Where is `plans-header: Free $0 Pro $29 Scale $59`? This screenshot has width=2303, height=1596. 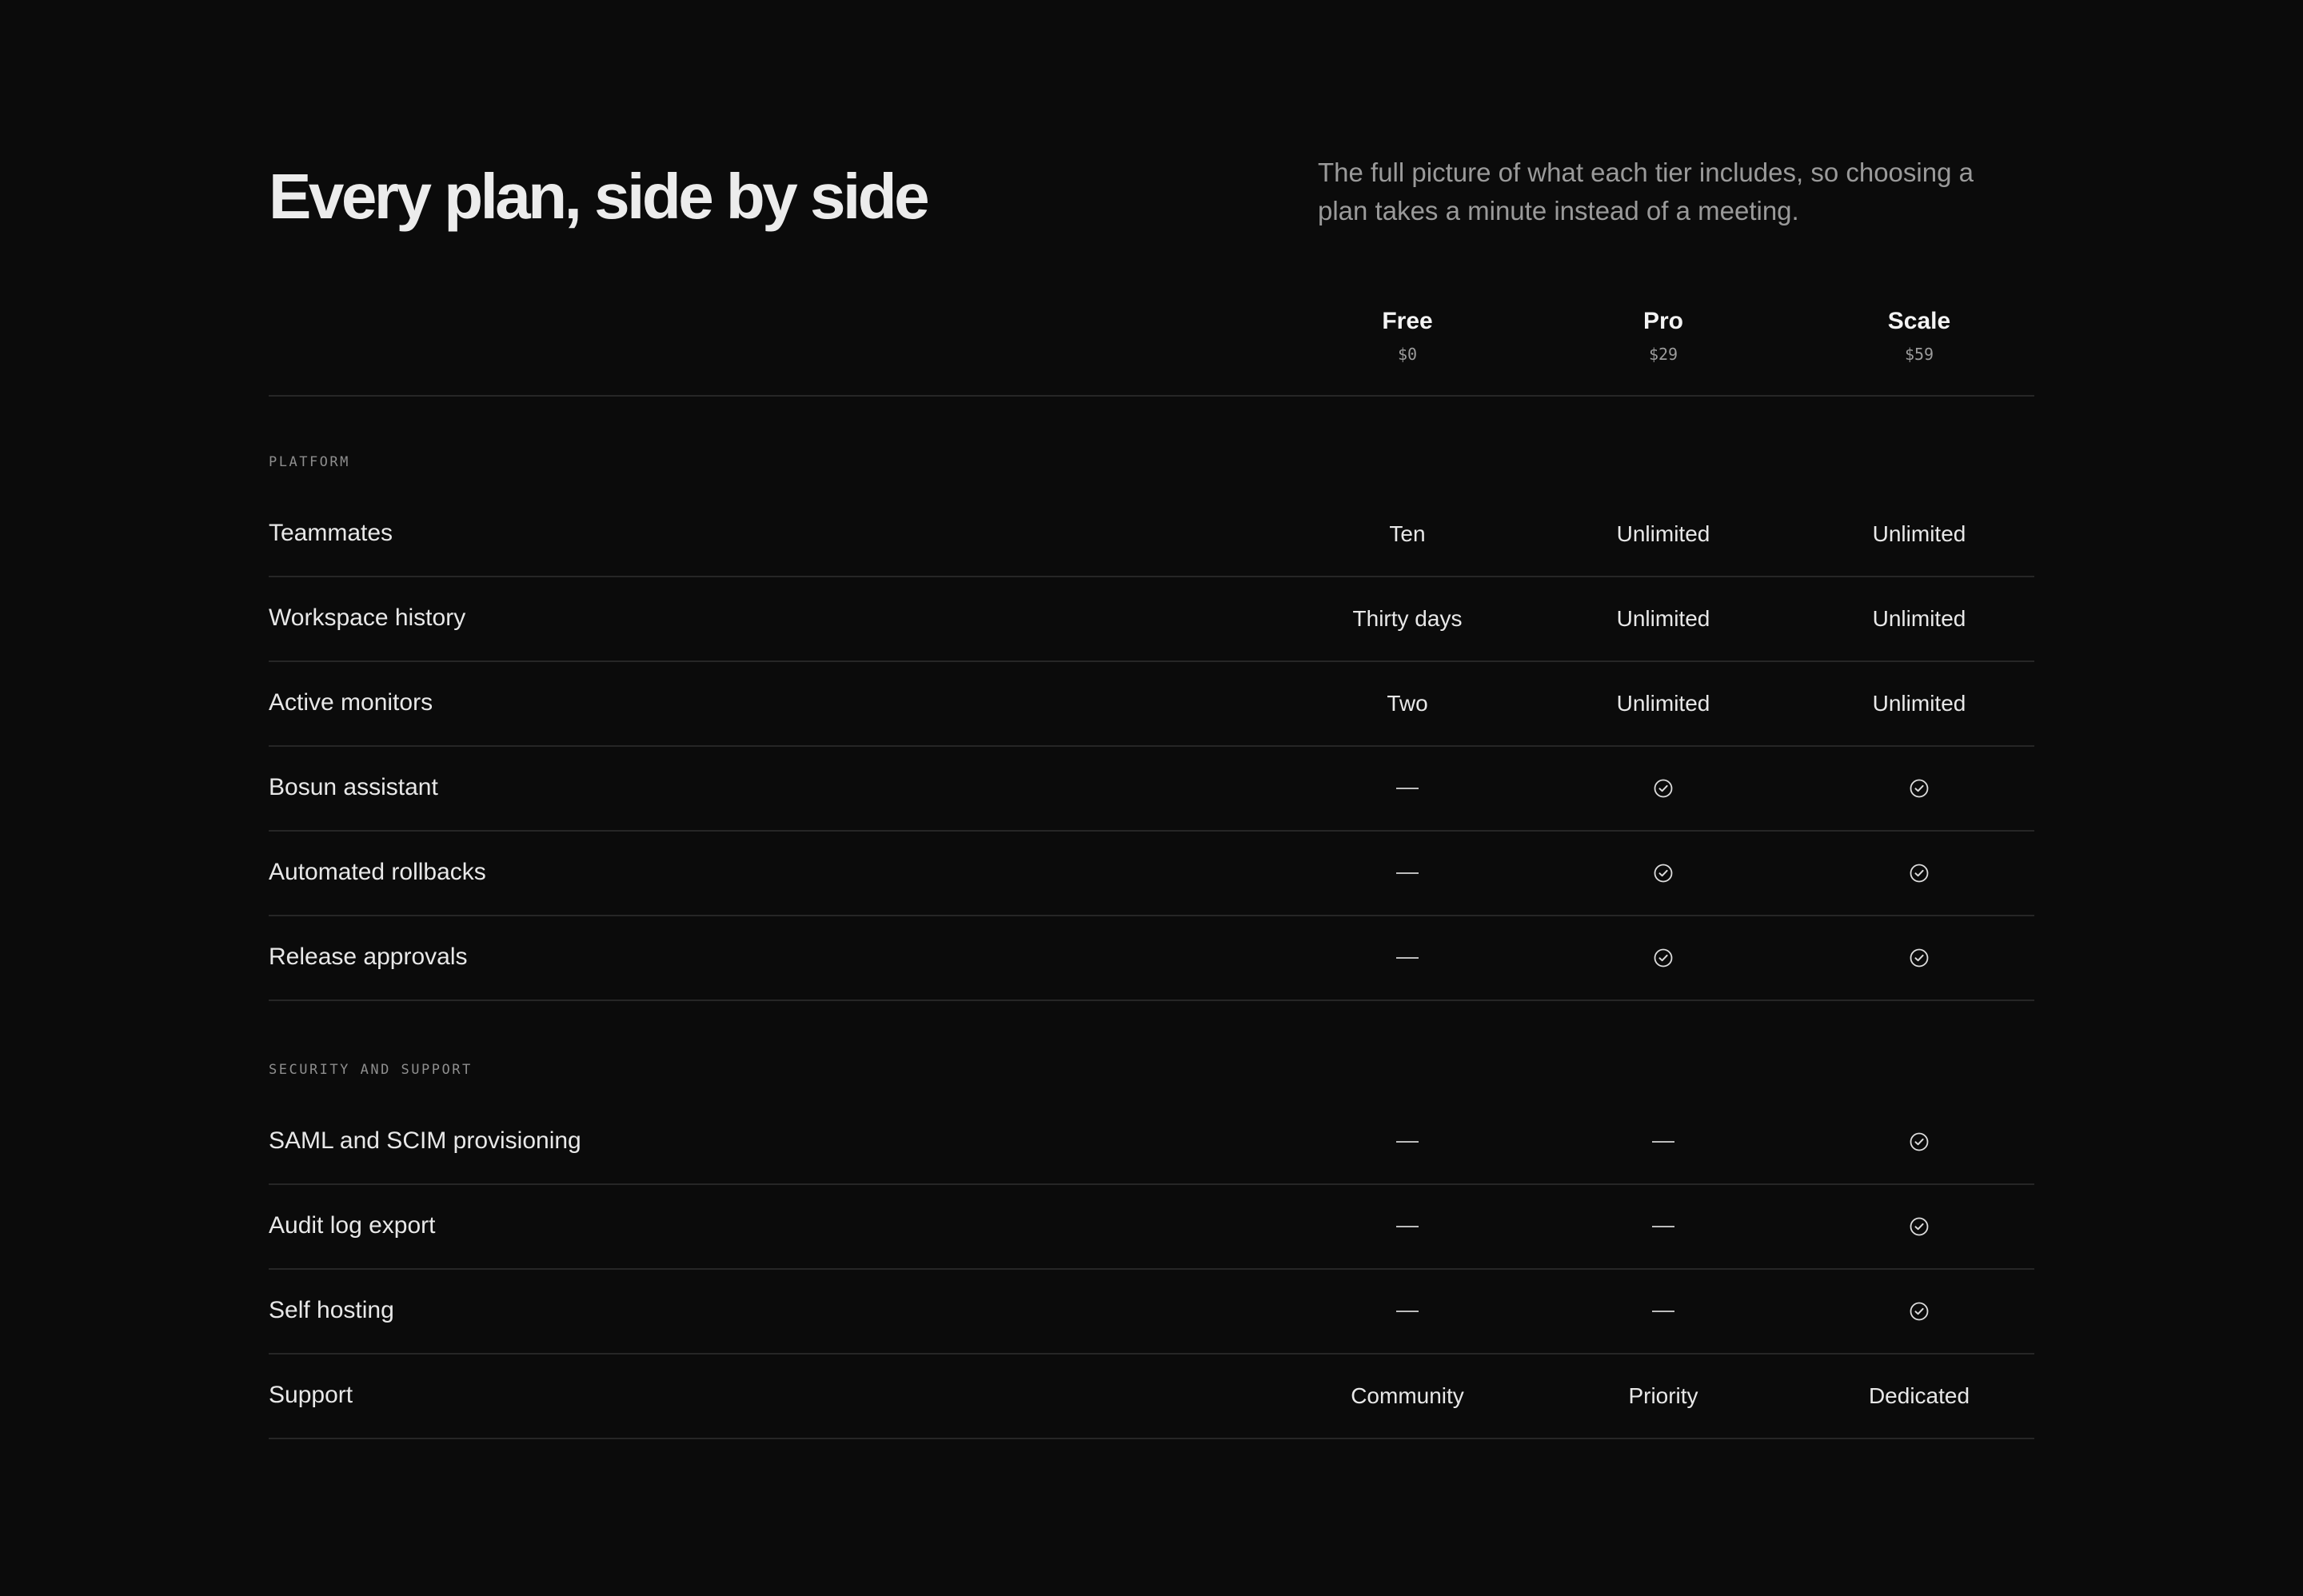 plans-header: Free $0 Pro $29 Scale $59 is located at coordinates (1151, 350).